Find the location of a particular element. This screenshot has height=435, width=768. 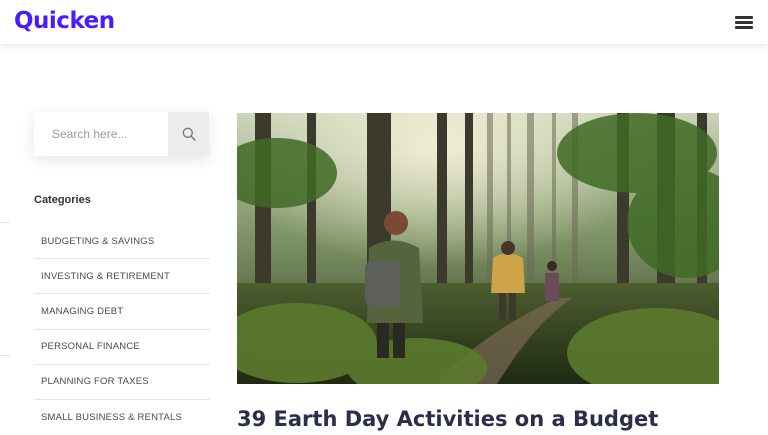

category-link: INVESTING & RETIREMENT is located at coordinates (122, 277).